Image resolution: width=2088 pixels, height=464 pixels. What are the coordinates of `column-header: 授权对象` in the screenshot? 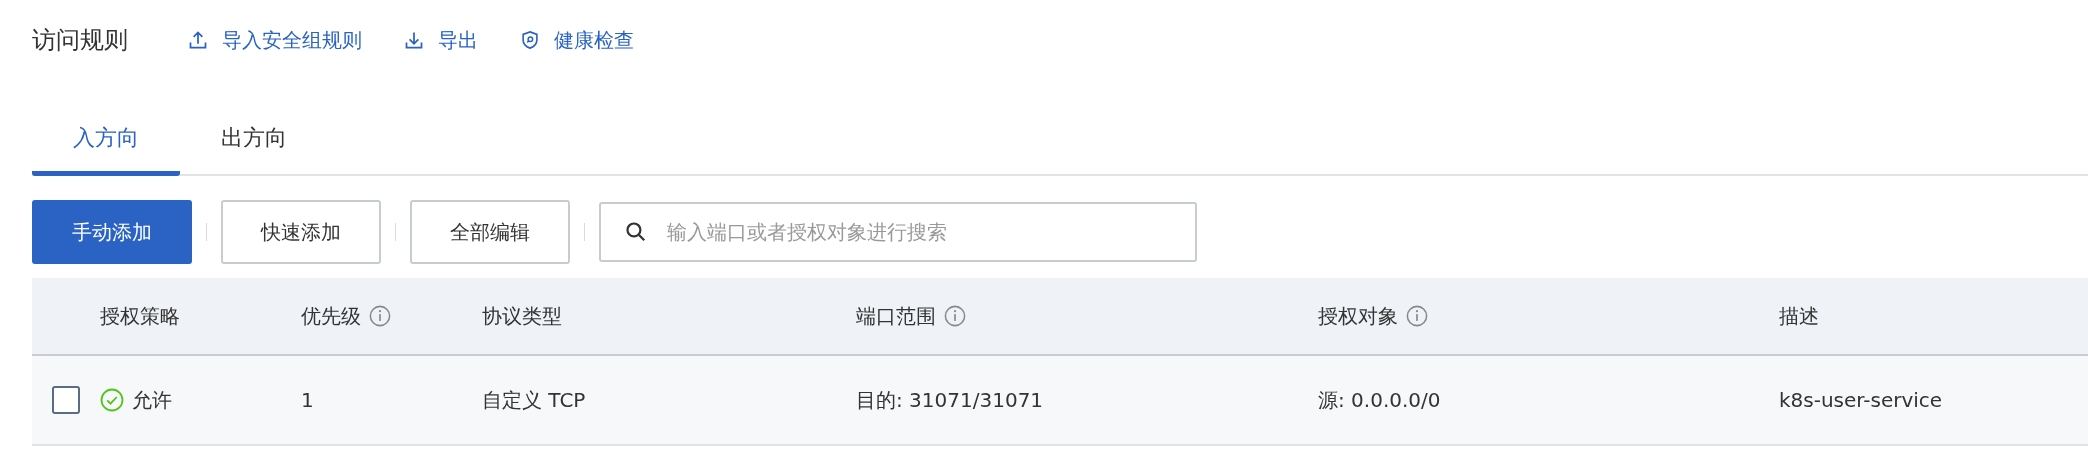 It's located at (1358, 316).